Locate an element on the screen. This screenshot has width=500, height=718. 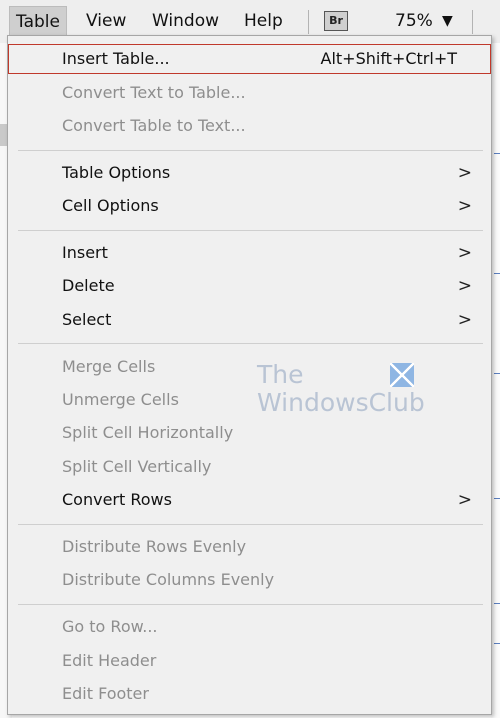
menu-table: Table is located at coordinates (38, 21).